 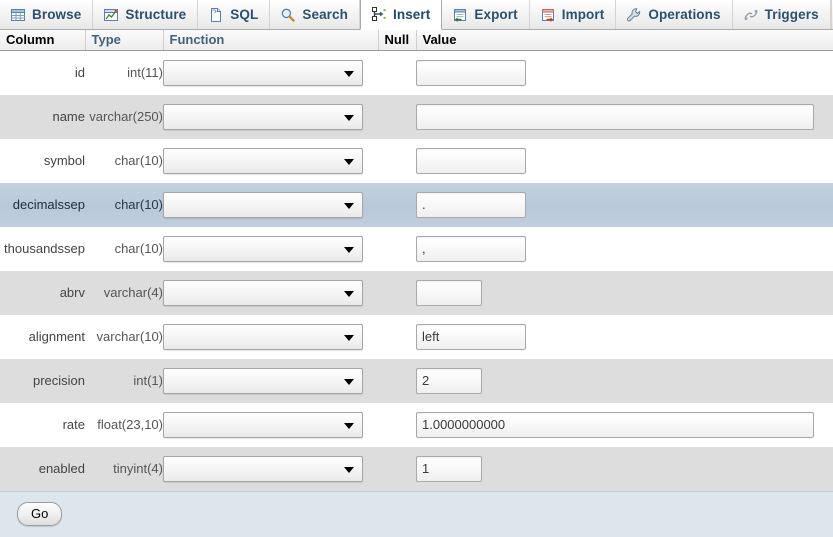 I want to click on value-cell: 1.0000000000, so click(x=624, y=424).